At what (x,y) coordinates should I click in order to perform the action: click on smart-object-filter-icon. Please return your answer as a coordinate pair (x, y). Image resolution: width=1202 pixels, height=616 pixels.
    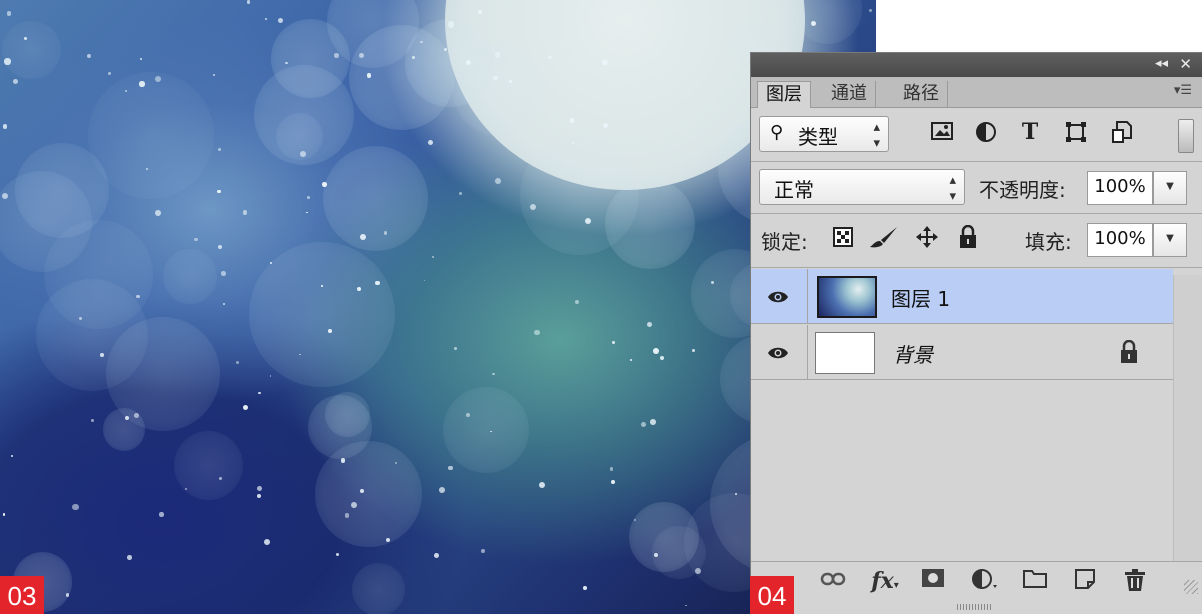
    Looking at the image, I should click on (1122, 135).